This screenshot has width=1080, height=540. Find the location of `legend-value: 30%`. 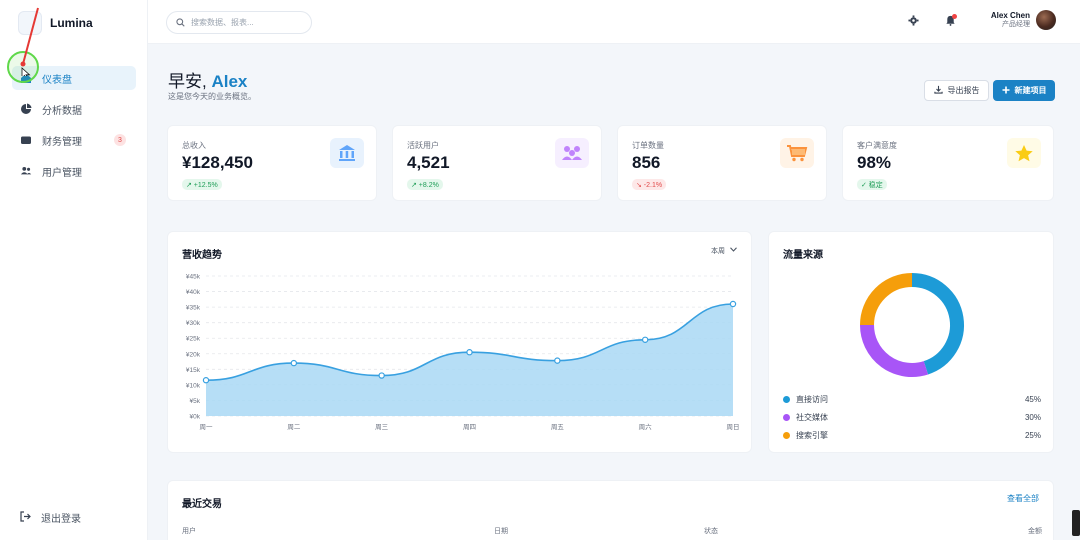

legend-value: 30% is located at coordinates (1032, 417).